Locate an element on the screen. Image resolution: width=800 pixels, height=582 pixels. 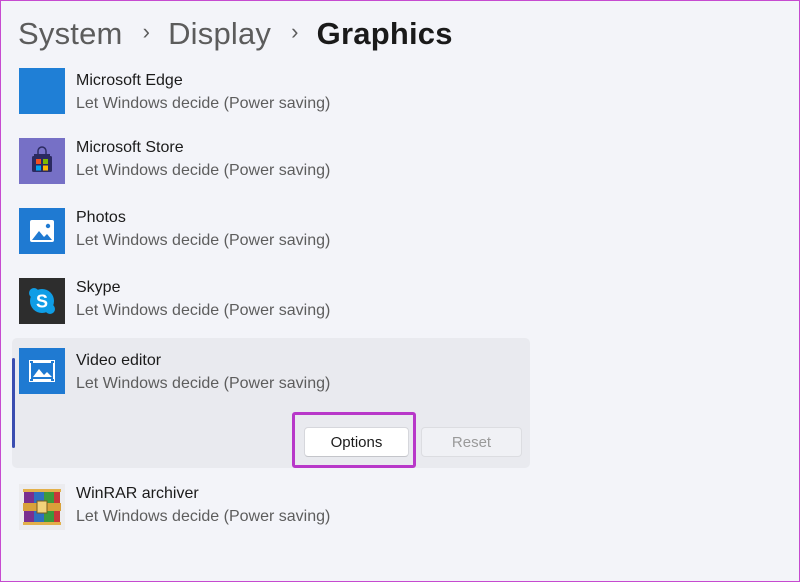
microsoft-edge-icon is located at coordinates (42, 91).